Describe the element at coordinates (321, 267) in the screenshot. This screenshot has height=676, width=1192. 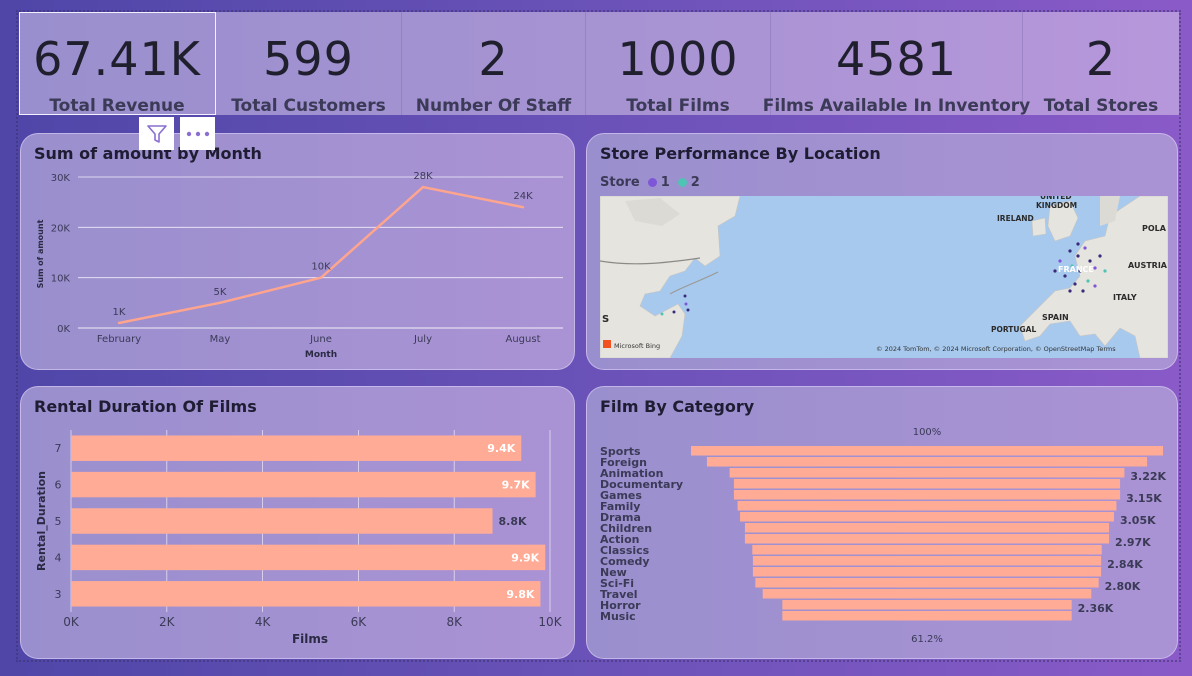
I see `data-label: 10K` at that location.